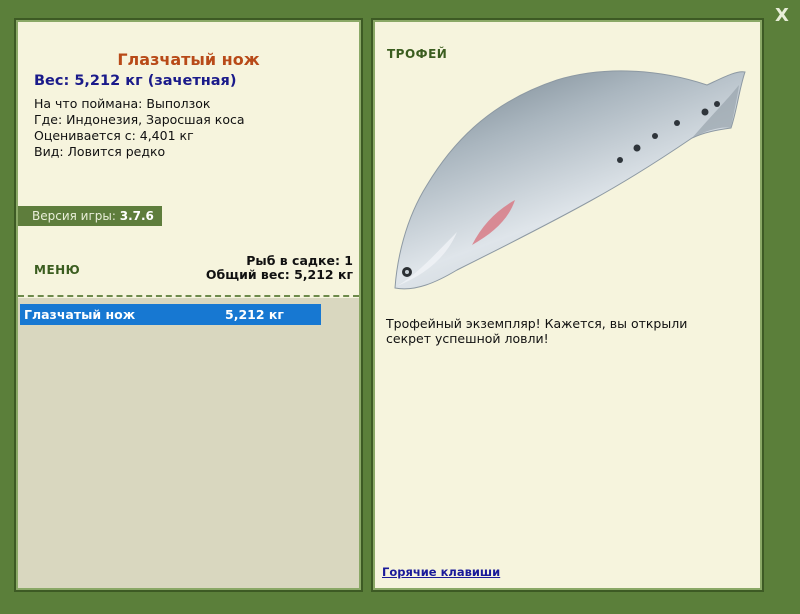 The width and height of the screenshot is (800, 614). Describe the element at coordinates (188, 59) in the screenshot. I see `fish-title: Глазчатый нож` at that location.